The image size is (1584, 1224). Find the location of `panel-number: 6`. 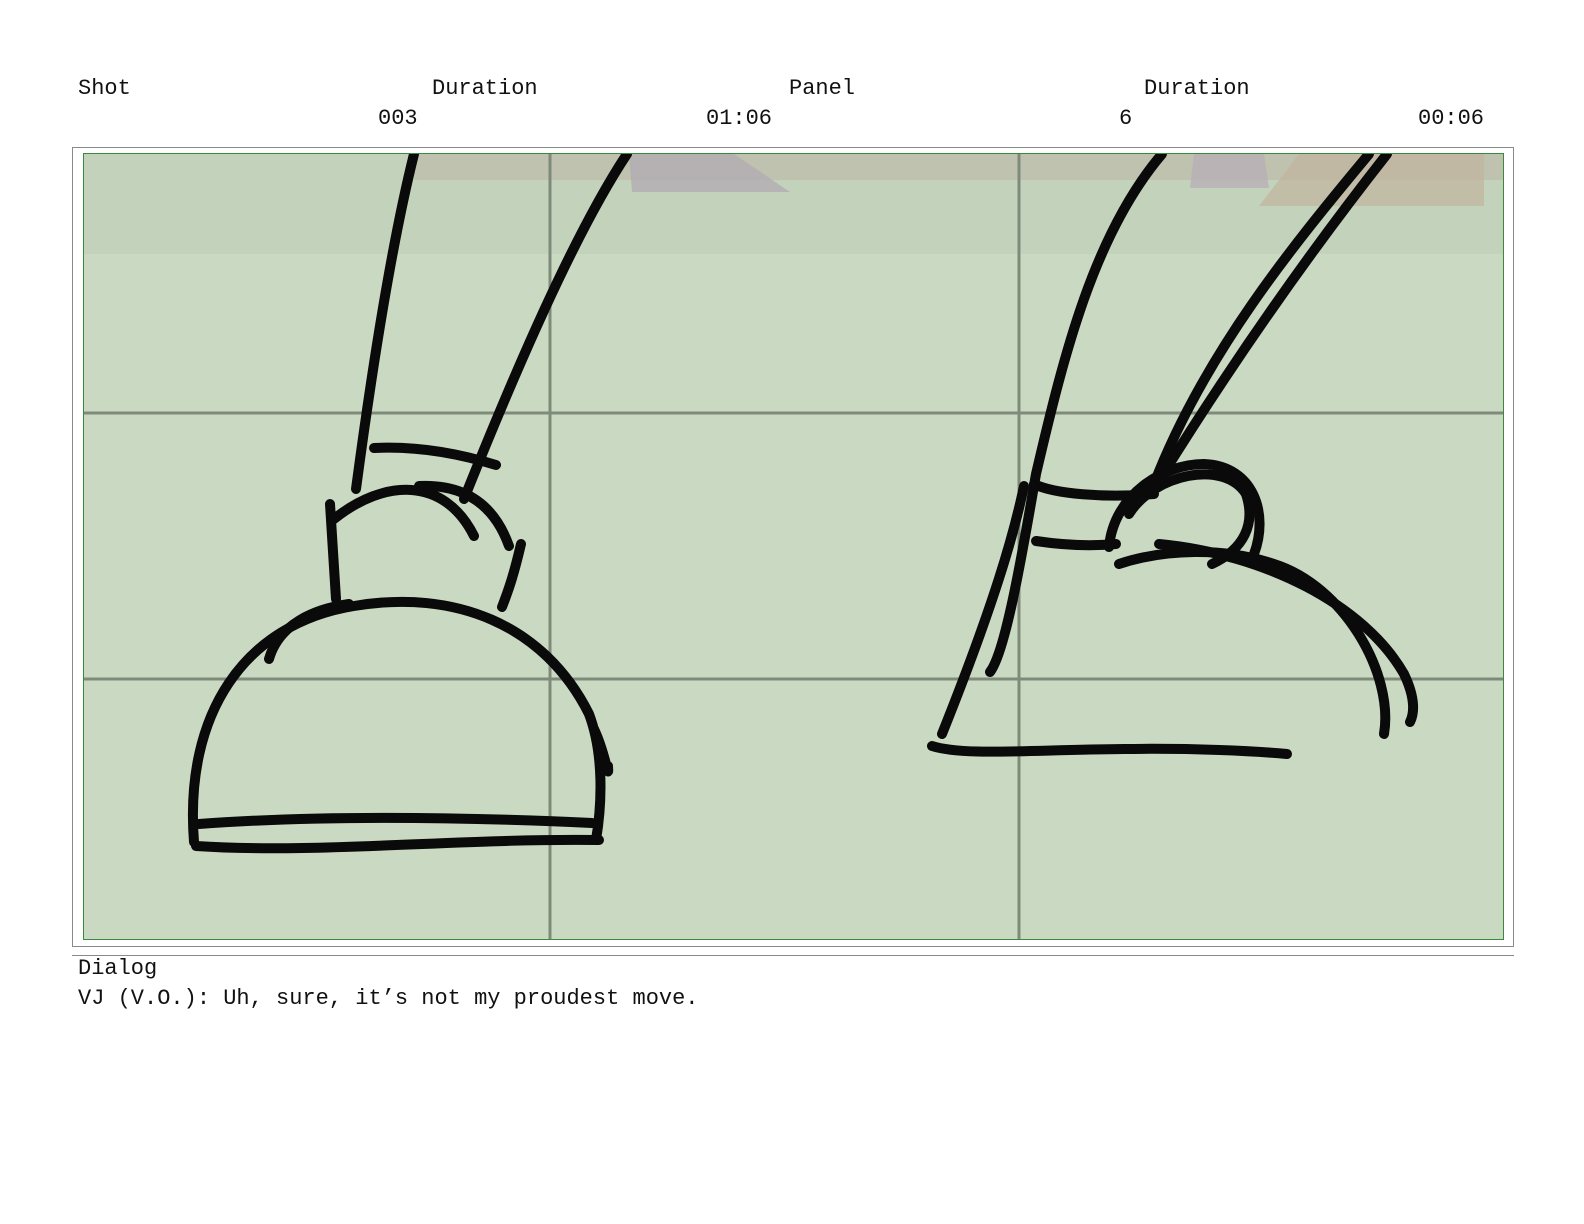

panel-number: 6 is located at coordinates (1126, 118).